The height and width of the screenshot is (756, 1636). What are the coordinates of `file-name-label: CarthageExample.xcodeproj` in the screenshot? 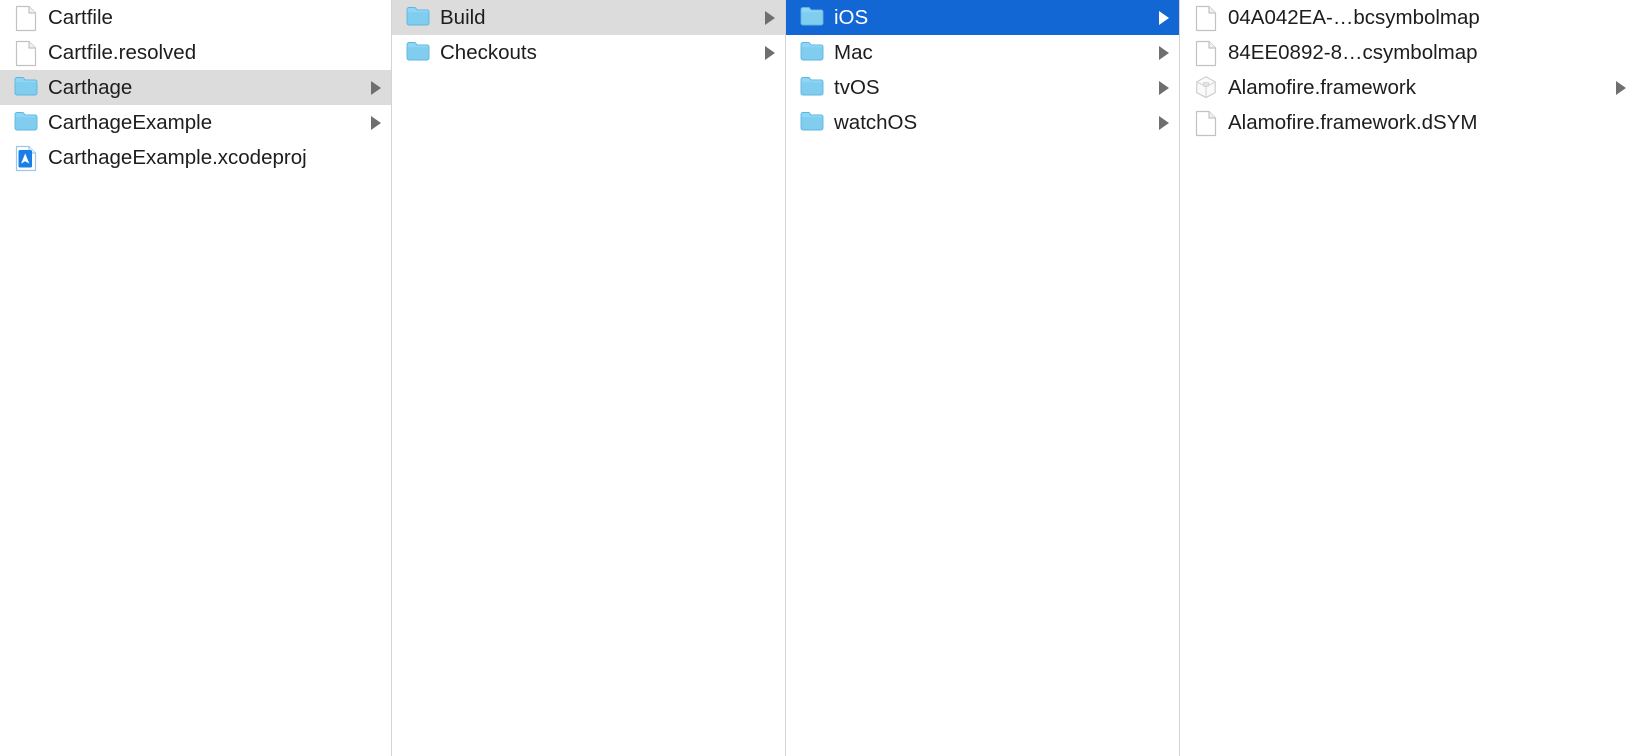 It's located at (177, 157).